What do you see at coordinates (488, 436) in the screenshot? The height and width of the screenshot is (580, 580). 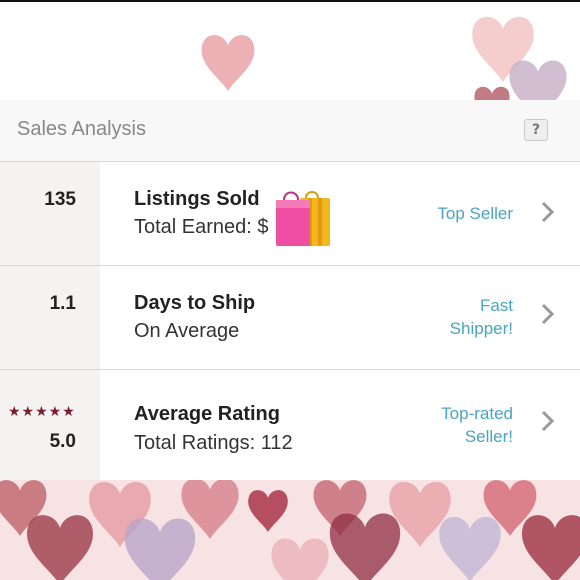 I see `badge-text-line2: Seller!` at bounding box center [488, 436].